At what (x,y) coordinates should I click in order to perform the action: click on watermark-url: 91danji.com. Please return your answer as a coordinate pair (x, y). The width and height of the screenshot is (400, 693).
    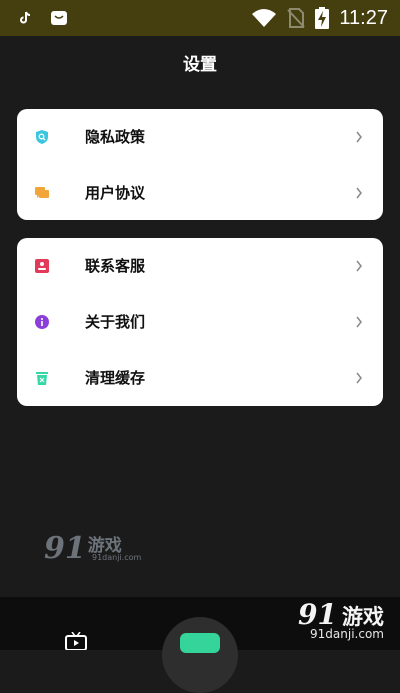
    Looking at the image, I should click on (117, 557).